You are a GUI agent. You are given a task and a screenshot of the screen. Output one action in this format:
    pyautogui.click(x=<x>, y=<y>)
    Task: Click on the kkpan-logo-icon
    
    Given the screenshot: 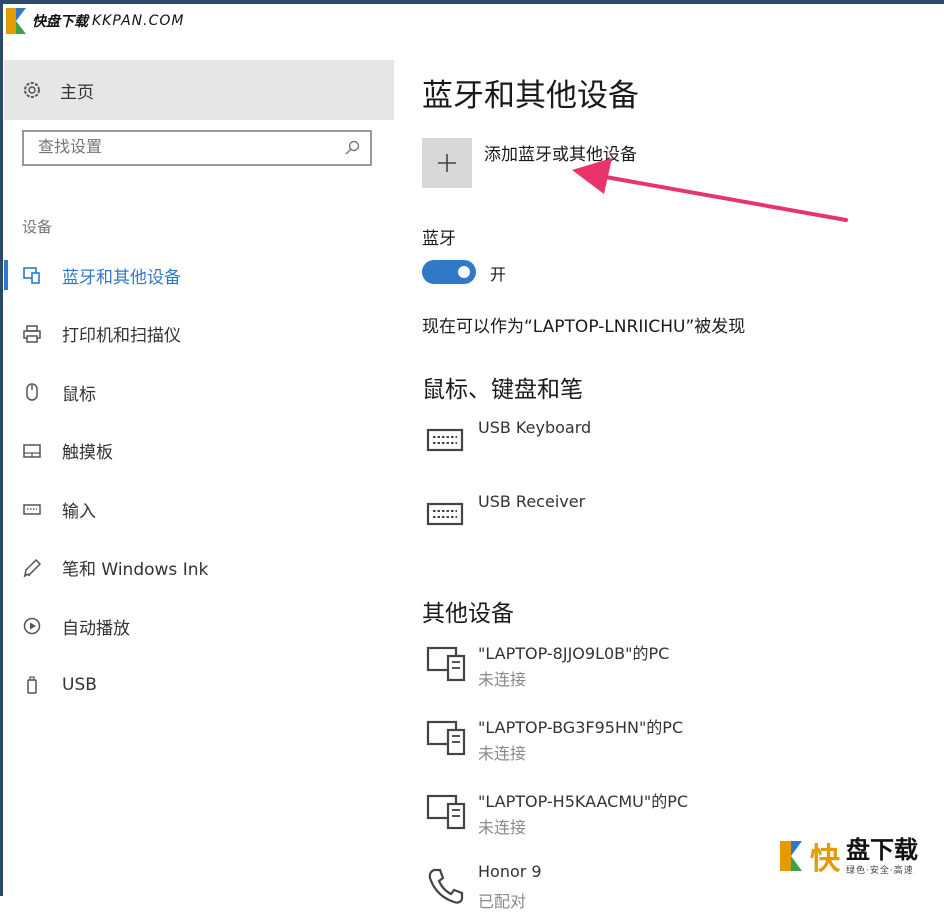 What is the action you would take?
    pyautogui.click(x=791, y=856)
    